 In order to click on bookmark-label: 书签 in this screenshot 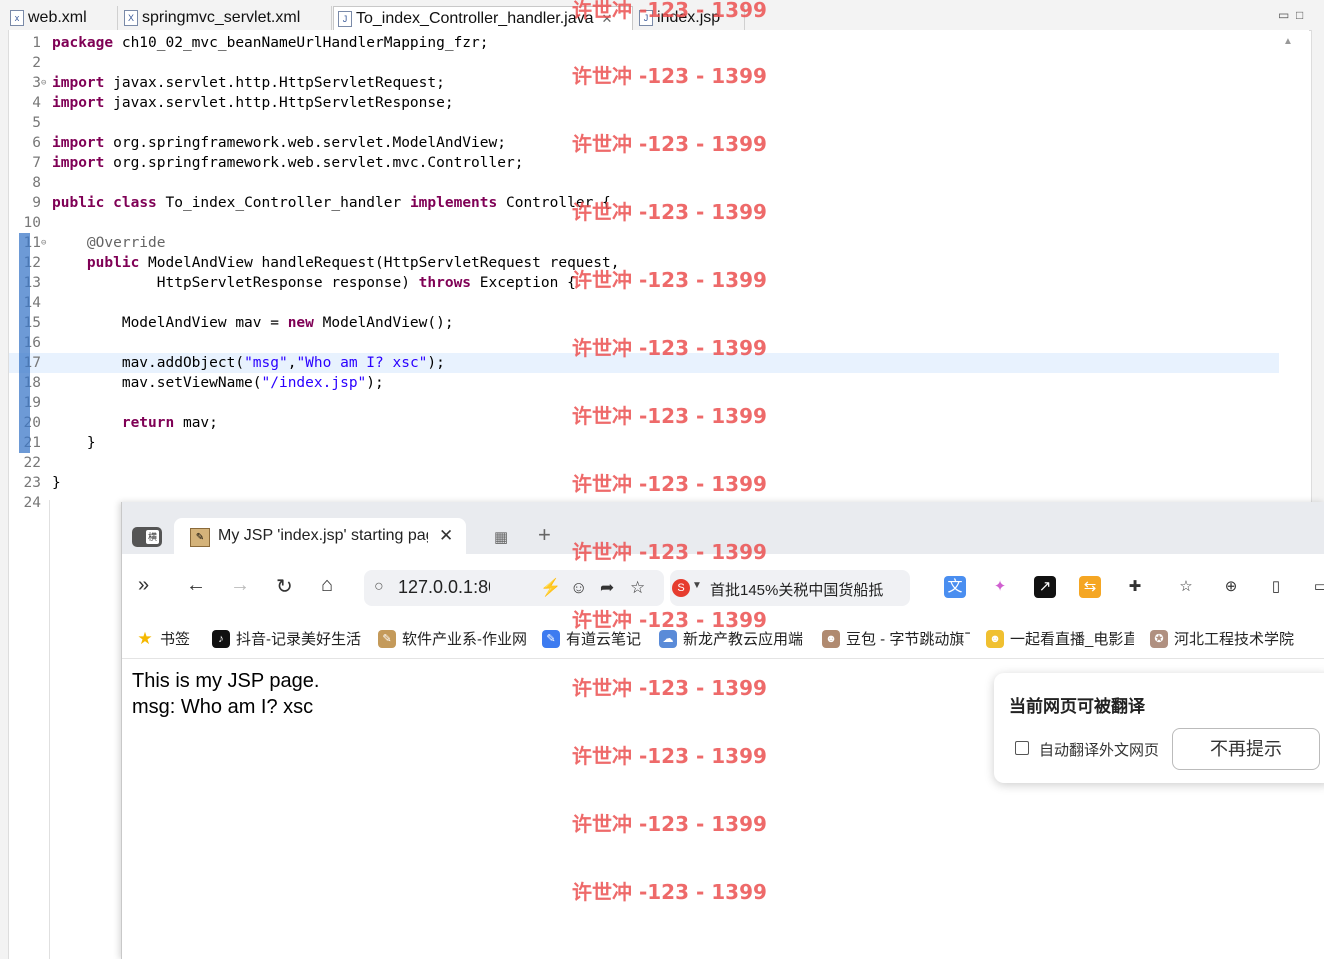, I will do `click(175, 639)`.